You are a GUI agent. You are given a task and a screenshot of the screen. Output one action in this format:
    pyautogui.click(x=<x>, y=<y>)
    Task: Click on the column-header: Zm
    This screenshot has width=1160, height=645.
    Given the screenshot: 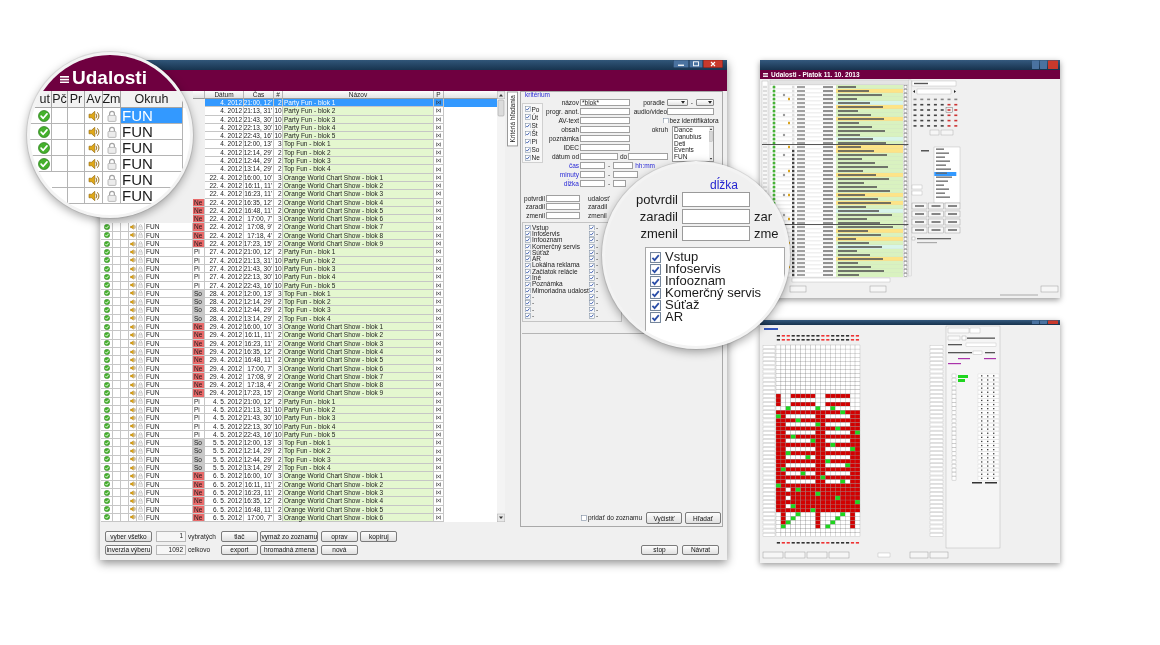 What is the action you would take?
    pyautogui.click(x=111, y=99)
    